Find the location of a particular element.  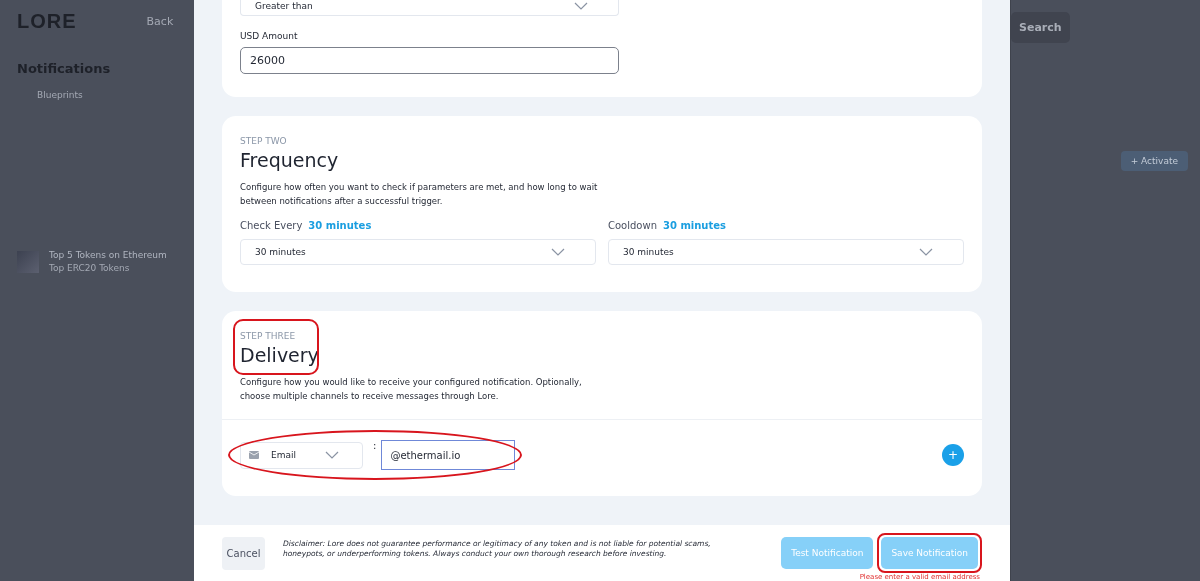

envelope-icon is located at coordinates (254, 455).